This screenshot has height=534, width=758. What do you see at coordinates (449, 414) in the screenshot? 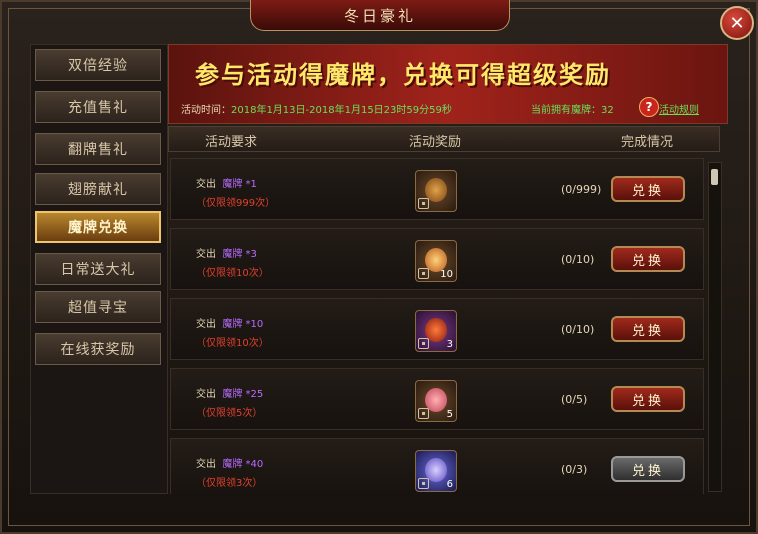
I see `reward-quantity: 5` at bounding box center [449, 414].